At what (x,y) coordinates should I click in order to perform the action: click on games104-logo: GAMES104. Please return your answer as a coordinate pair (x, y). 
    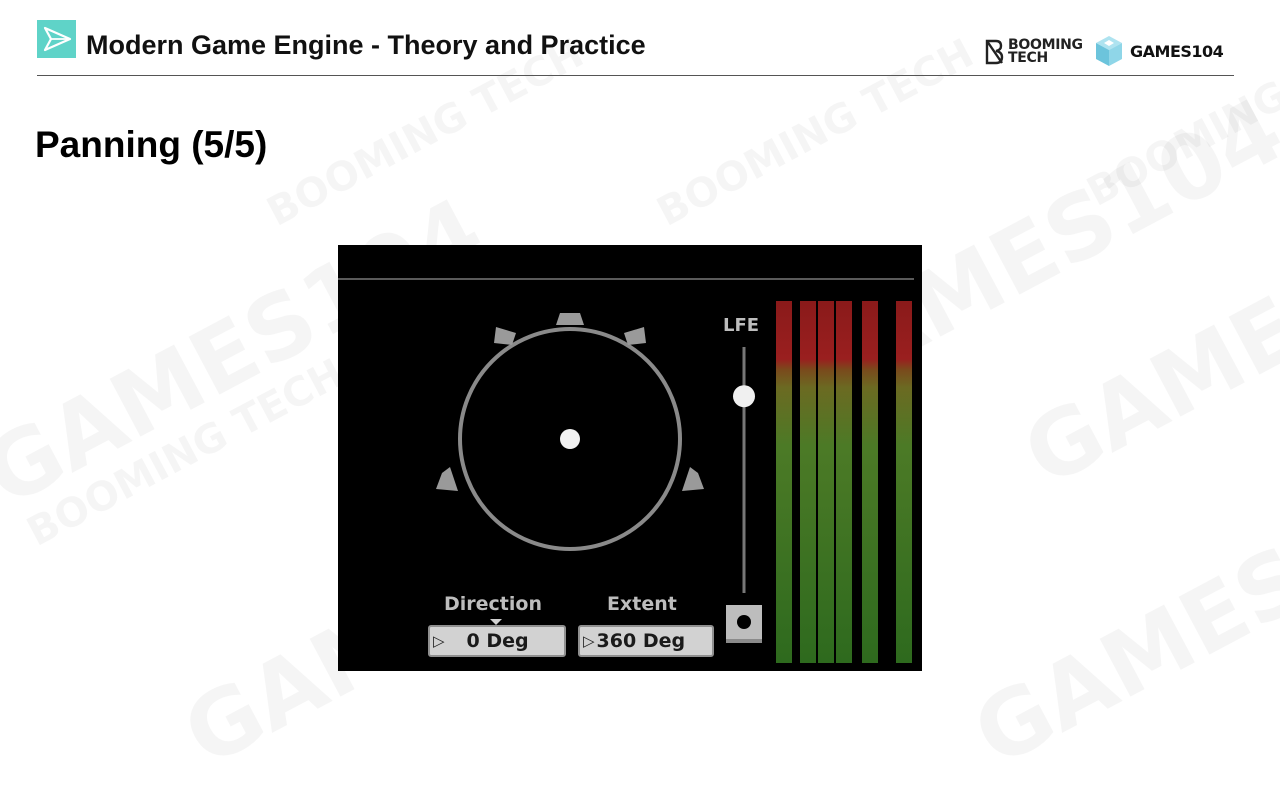
    Looking at the image, I should click on (1159, 51).